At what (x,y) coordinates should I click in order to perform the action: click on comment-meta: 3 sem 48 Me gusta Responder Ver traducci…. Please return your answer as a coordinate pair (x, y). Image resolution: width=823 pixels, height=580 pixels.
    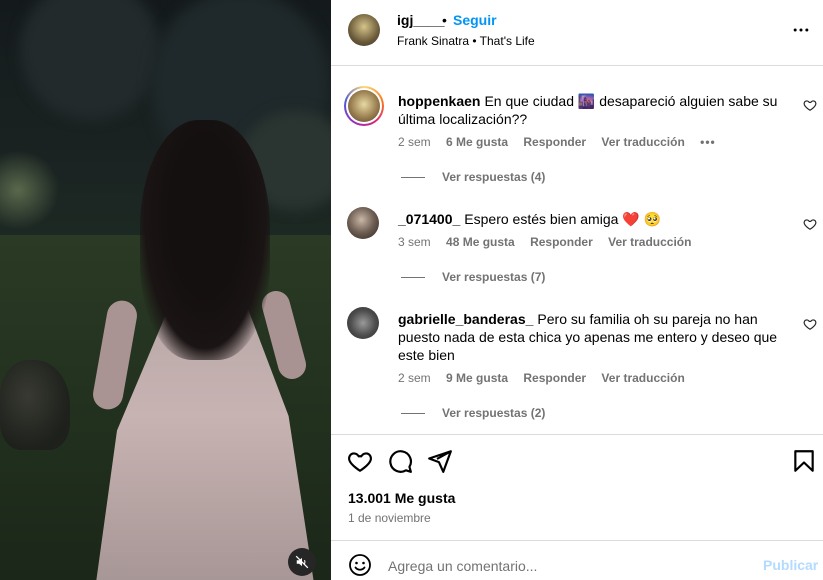
    Looking at the image, I should click on (550, 242).